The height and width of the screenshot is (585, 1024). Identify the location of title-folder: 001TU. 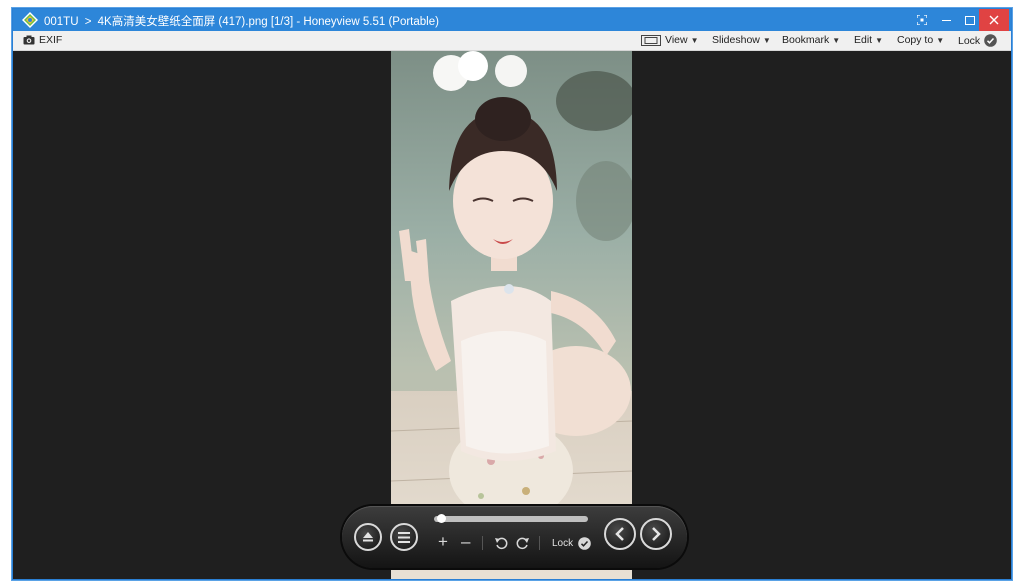
(61, 22).